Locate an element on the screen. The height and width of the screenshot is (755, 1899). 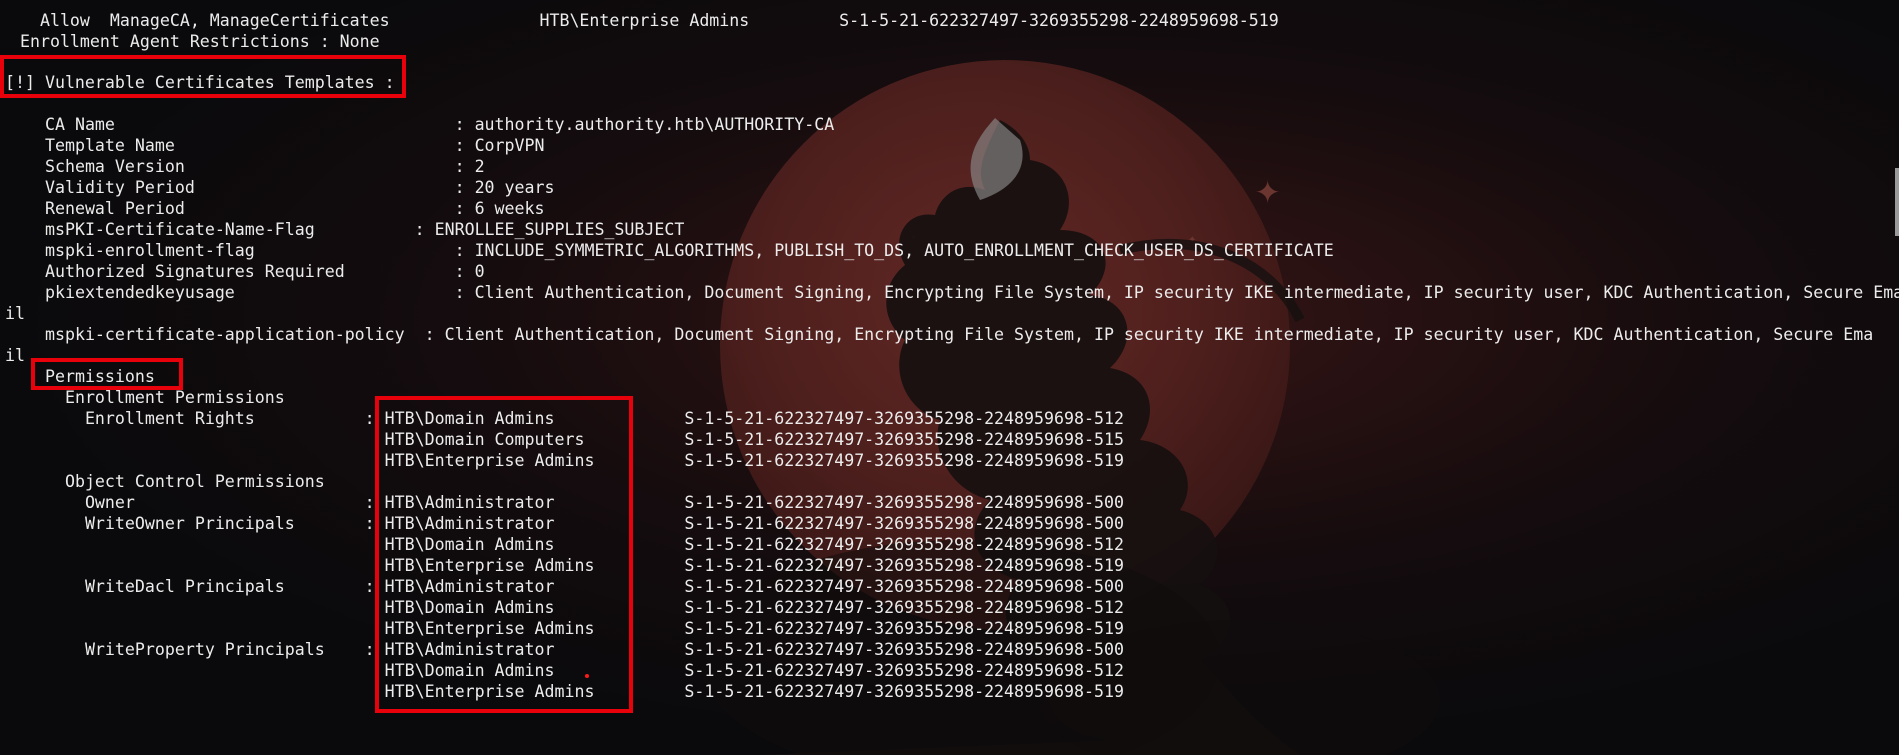
terminal-line: Authorized Signatures Required : 0 is located at coordinates (255, 271).